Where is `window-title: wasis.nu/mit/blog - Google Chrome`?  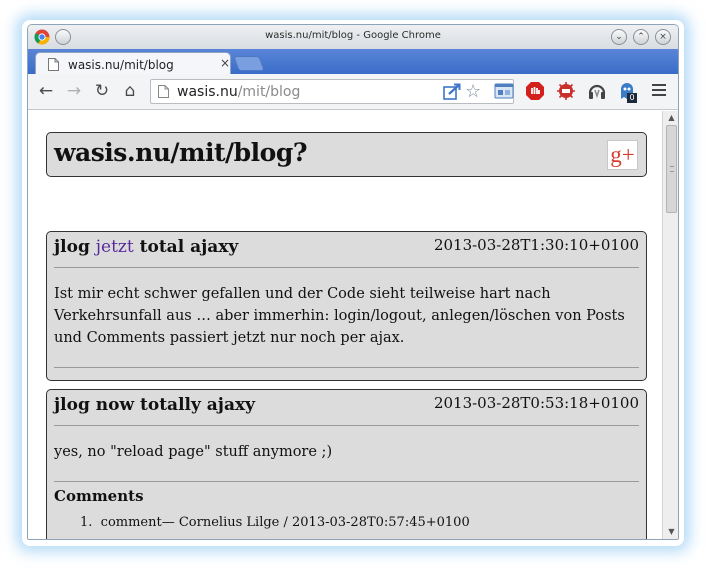 window-title: wasis.nu/mit/blog - Google Chrome is located at coordinates (353, 35).